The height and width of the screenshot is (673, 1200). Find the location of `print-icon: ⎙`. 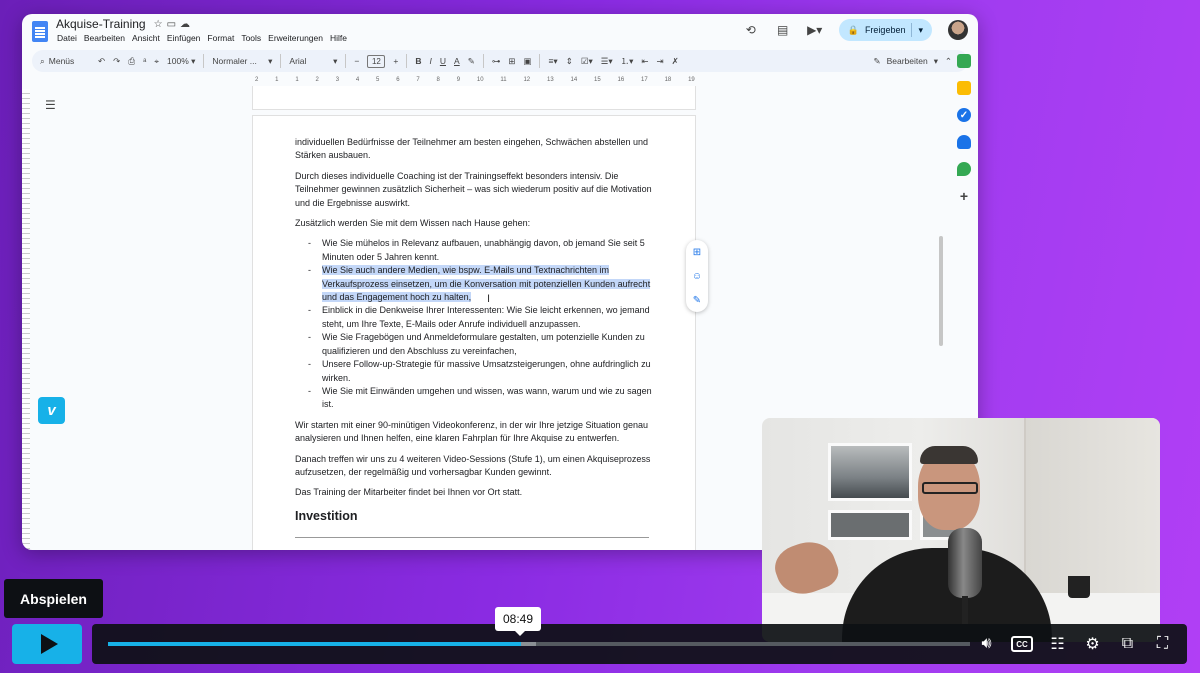

print-icon: ⎙ is located at coordinates (131, 61).